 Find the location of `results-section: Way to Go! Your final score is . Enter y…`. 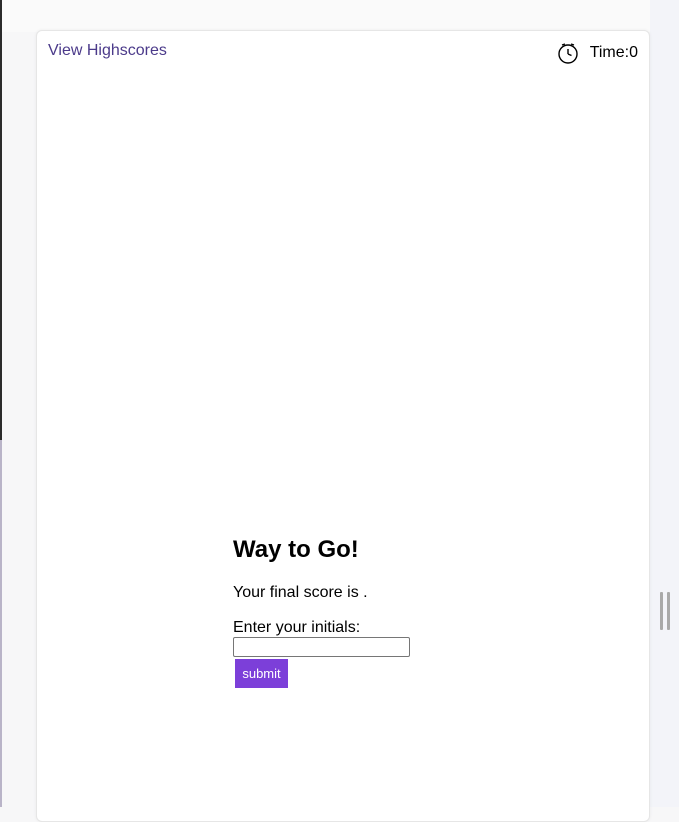

results-section: Way to Go! Your final score is . Enter y… is located at coordinates (363, 612).